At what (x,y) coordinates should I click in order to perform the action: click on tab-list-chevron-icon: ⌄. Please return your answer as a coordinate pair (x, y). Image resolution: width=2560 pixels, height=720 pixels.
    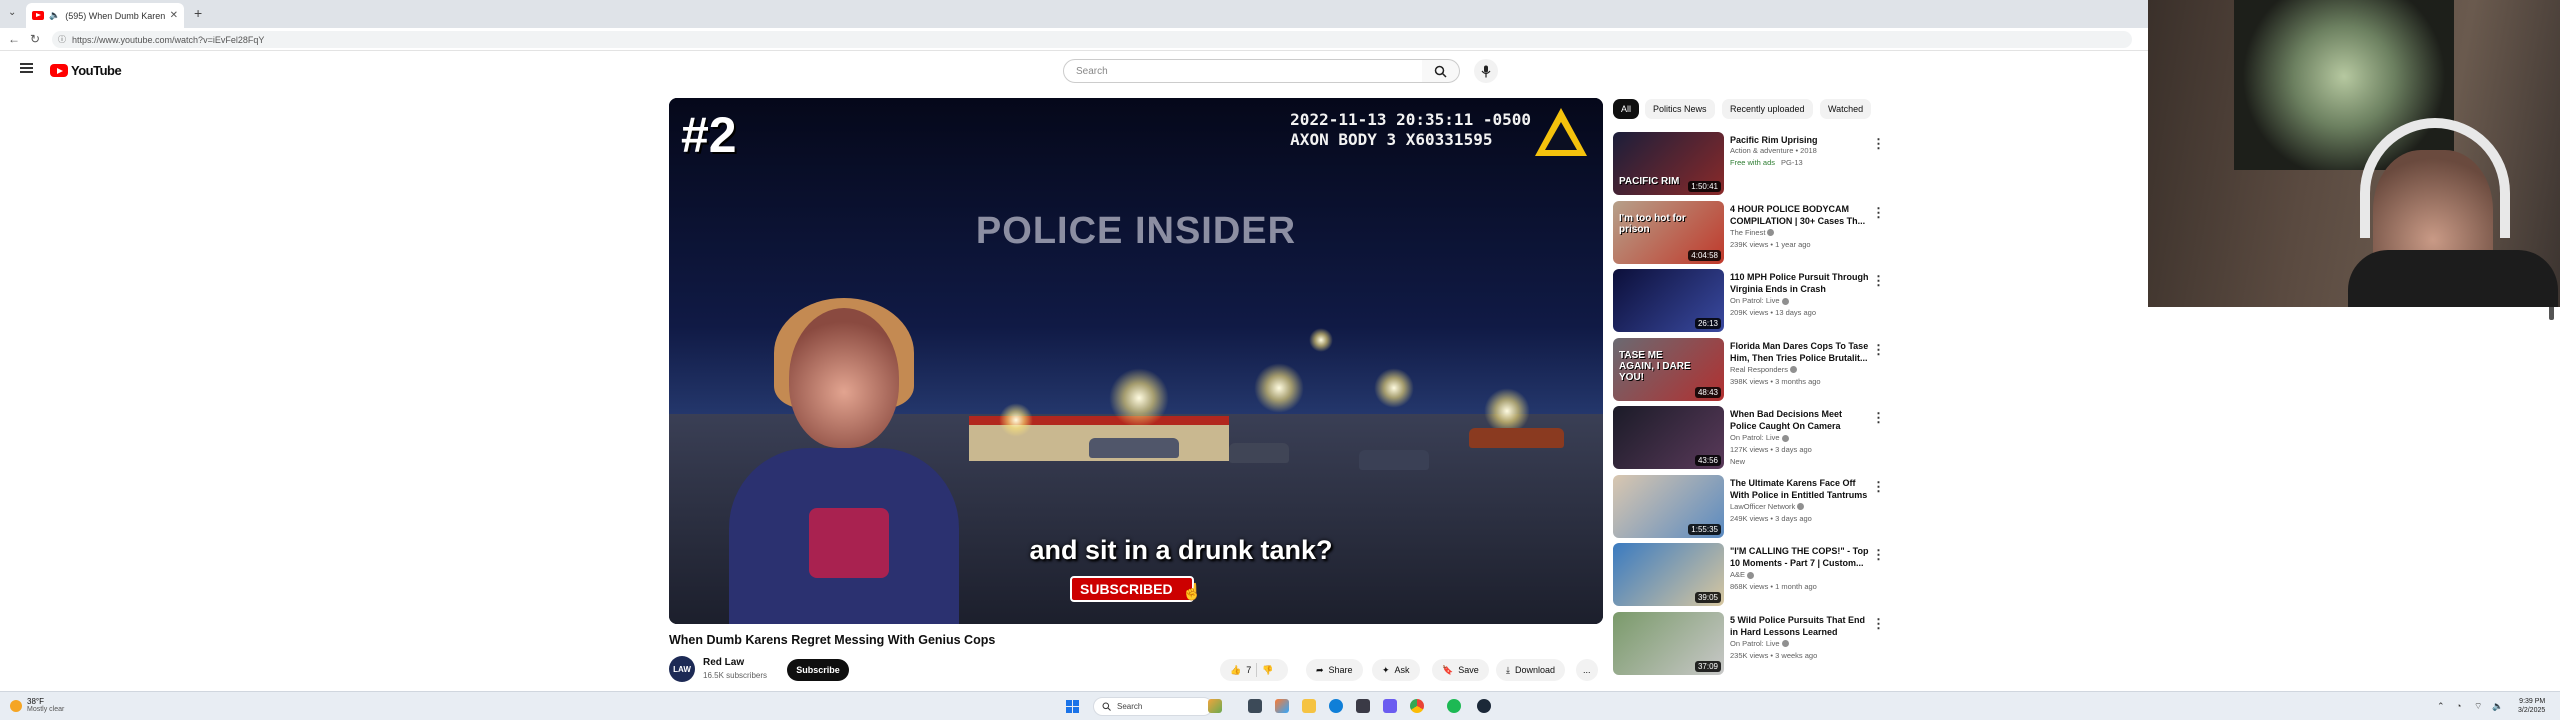
    Looking at the image, I should click on (12, 12).